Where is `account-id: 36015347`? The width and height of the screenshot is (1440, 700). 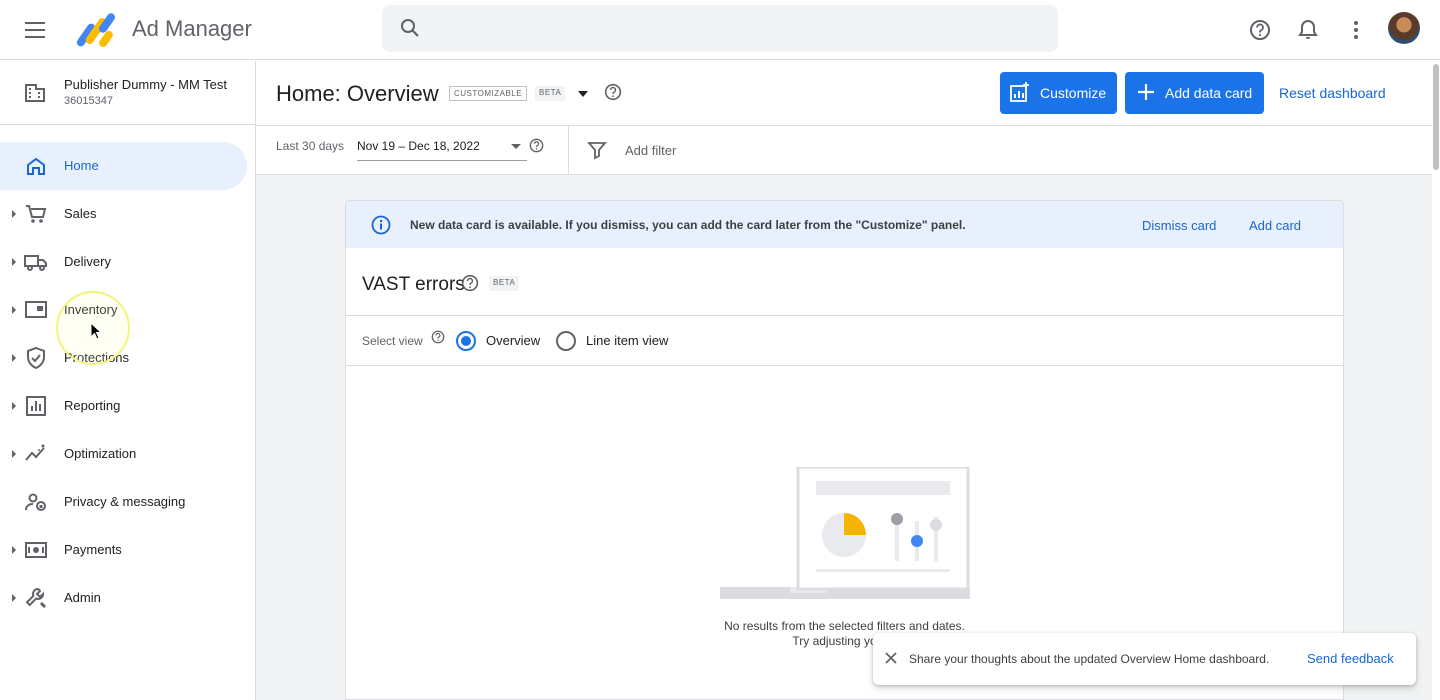
account-id: 36015347 is located at coordinates (88, 101).